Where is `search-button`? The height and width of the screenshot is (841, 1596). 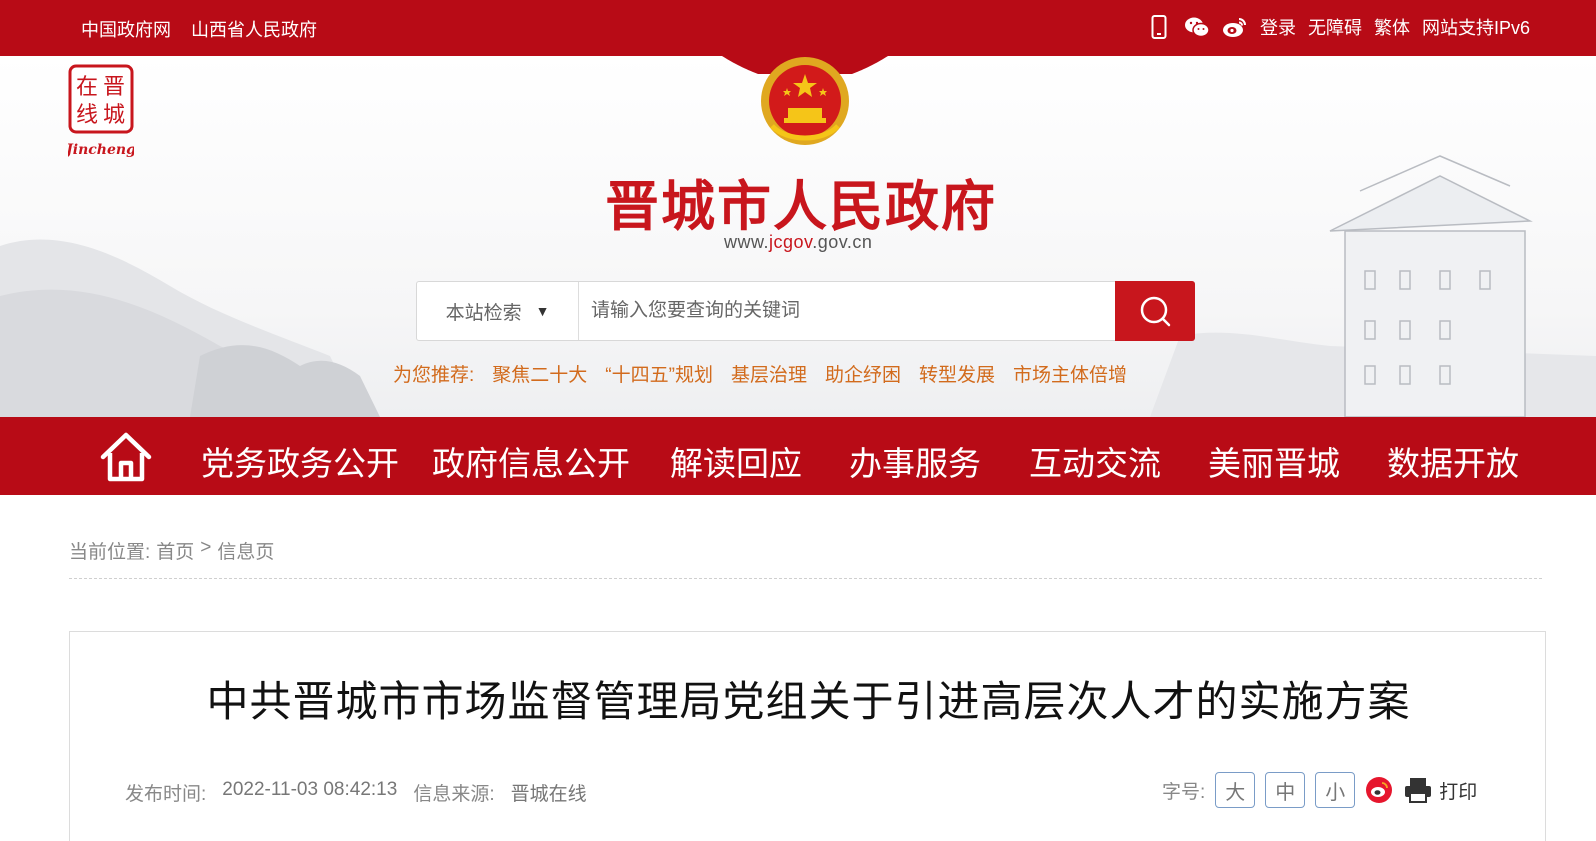
search-button is located at coordinates (1155, 311).